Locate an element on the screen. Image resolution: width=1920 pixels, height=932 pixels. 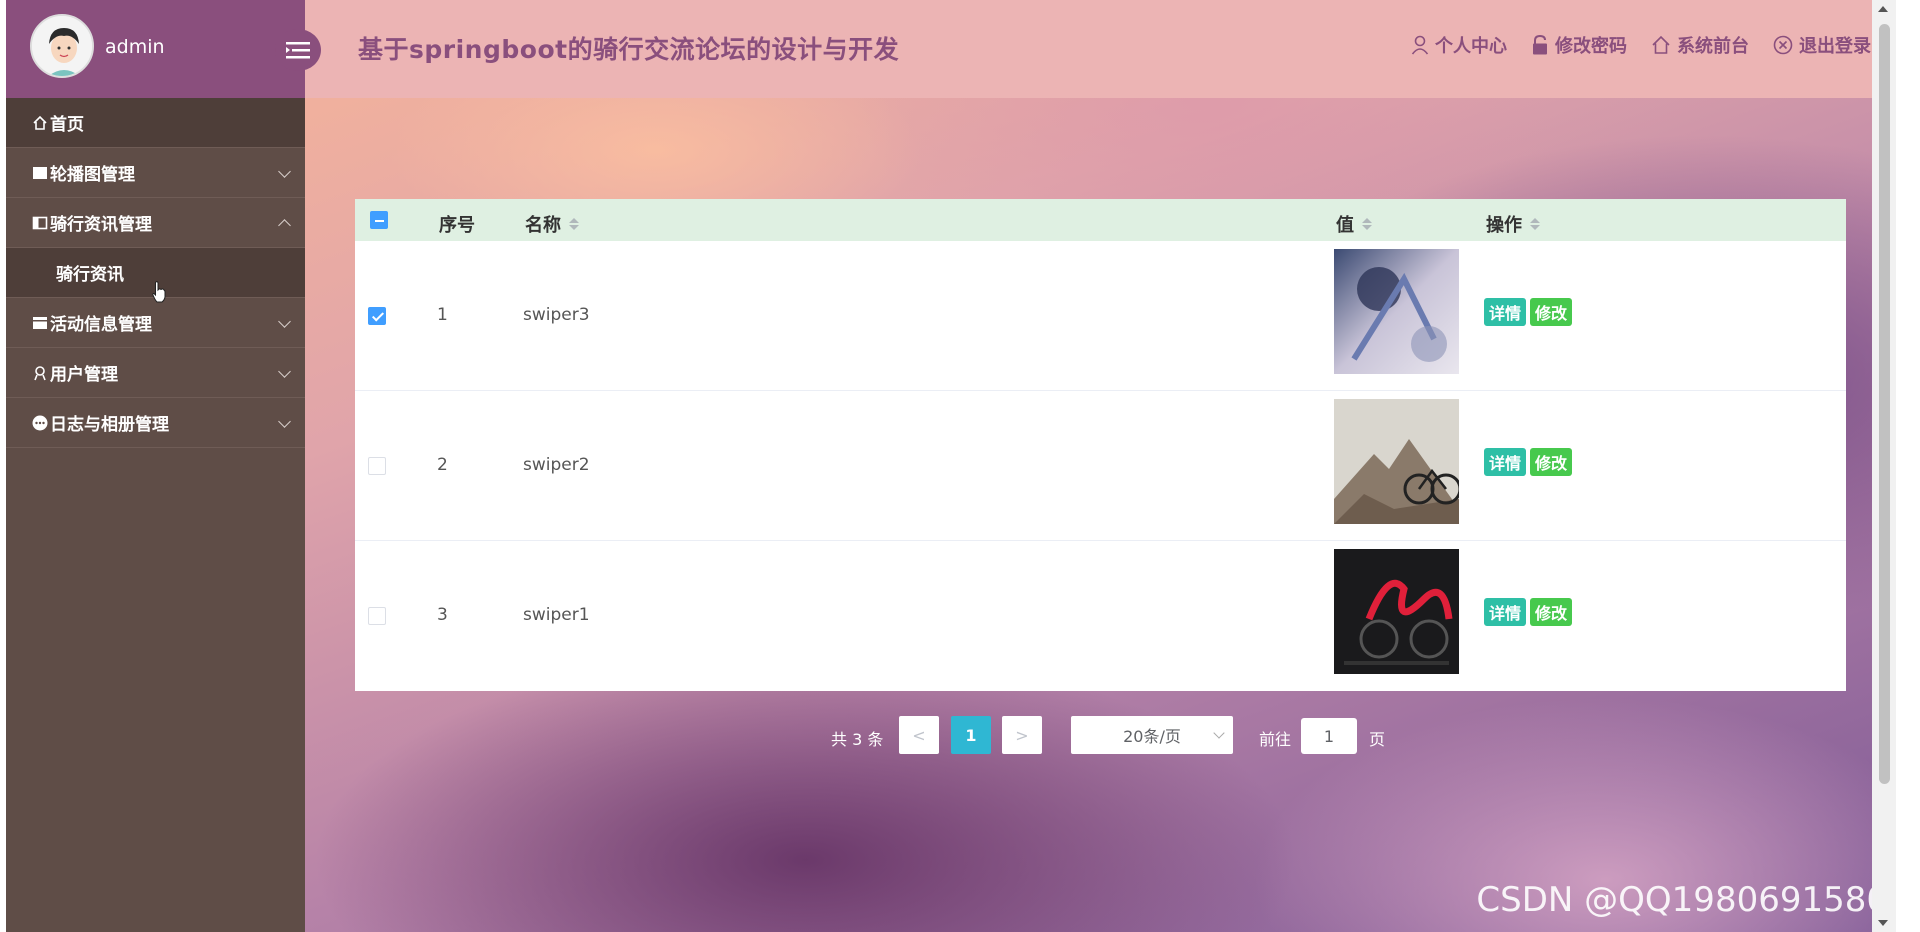
row-index: 2 is located at coordinates (442, 465).